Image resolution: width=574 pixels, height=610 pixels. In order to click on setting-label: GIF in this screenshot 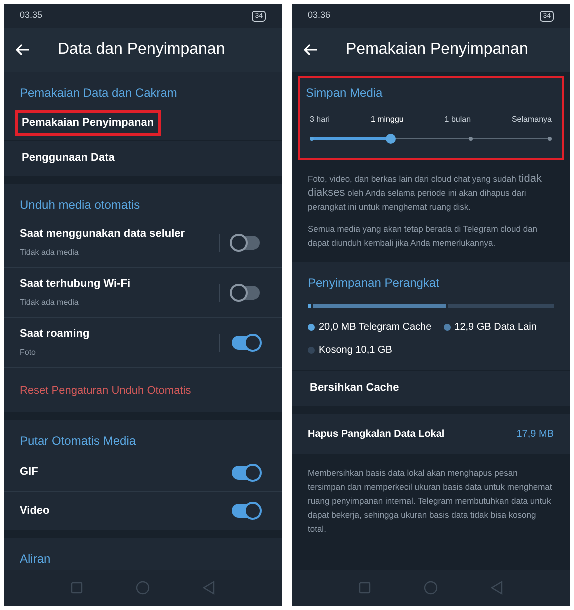, I will do `click(30, 472)`.